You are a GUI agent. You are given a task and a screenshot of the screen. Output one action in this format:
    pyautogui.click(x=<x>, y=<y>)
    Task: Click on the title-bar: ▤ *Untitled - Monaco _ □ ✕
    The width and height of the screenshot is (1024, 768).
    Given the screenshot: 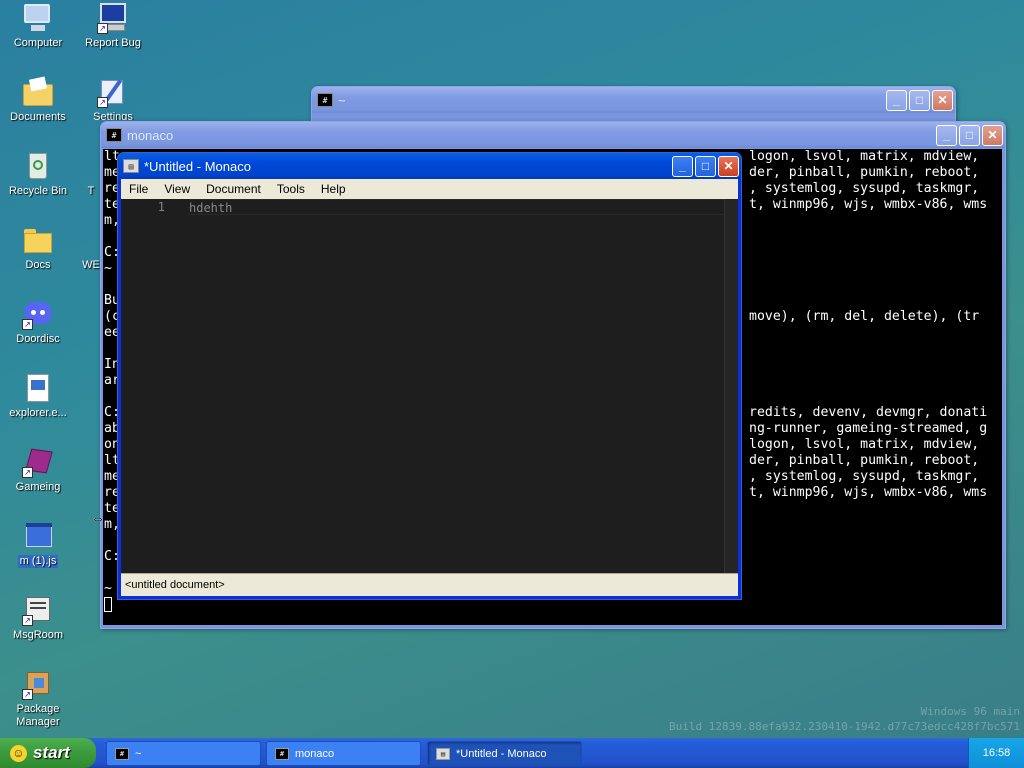 What is the action you would take?
    pyautogui.click(x=429, y=166)
    